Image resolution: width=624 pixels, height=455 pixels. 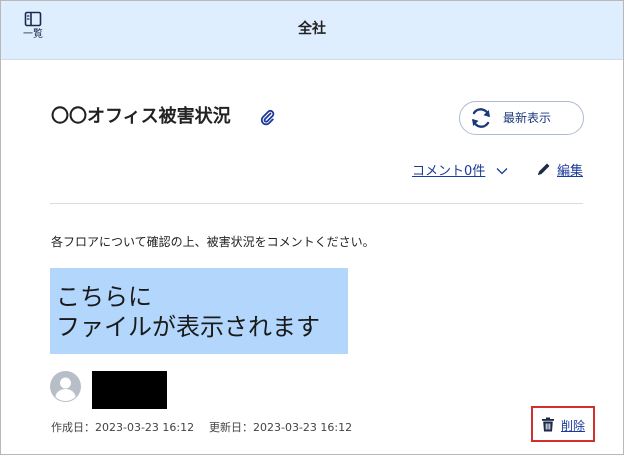 I want to click on edit-link: 編集, so click(x=570, y=171).